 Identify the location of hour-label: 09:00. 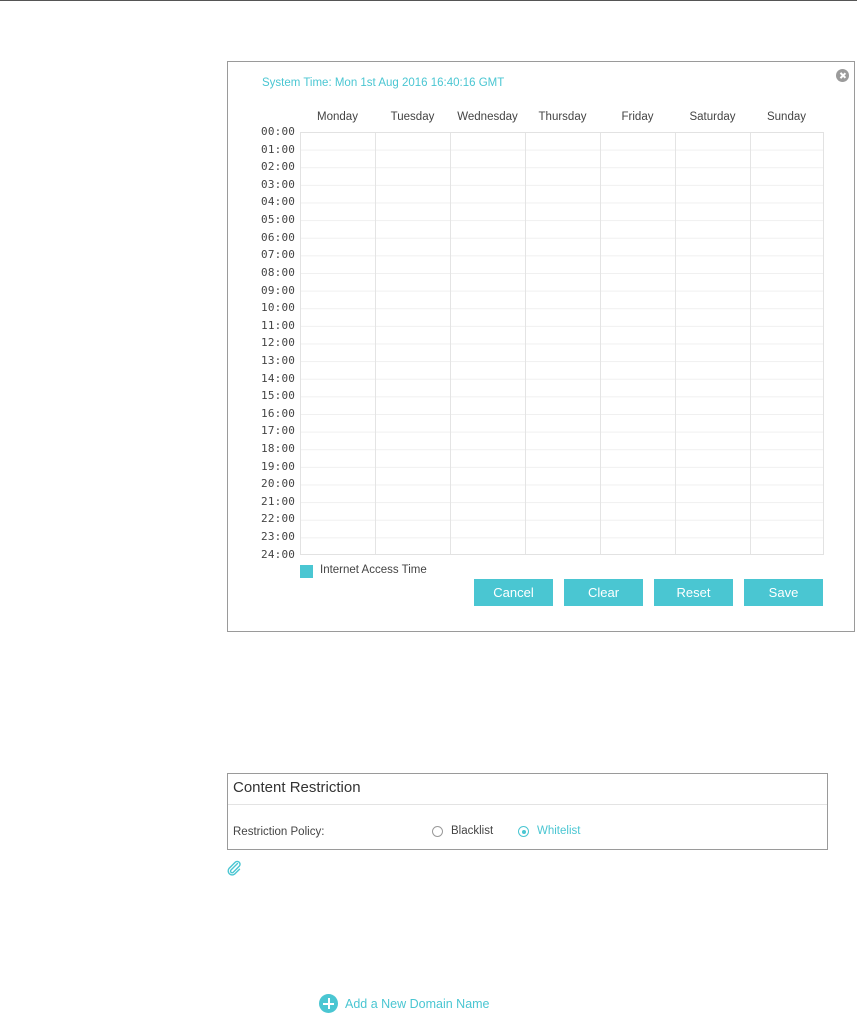
(278, 290).